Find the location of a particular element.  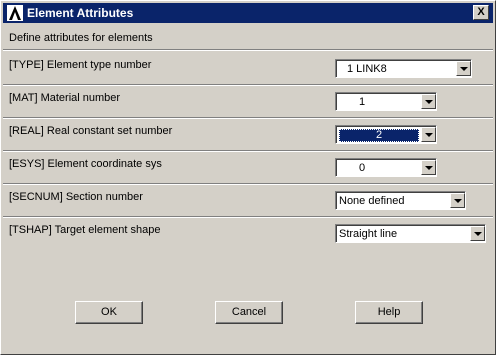

element-type-dropdown: 1 LINK8 is located at coordinates (403, 68).